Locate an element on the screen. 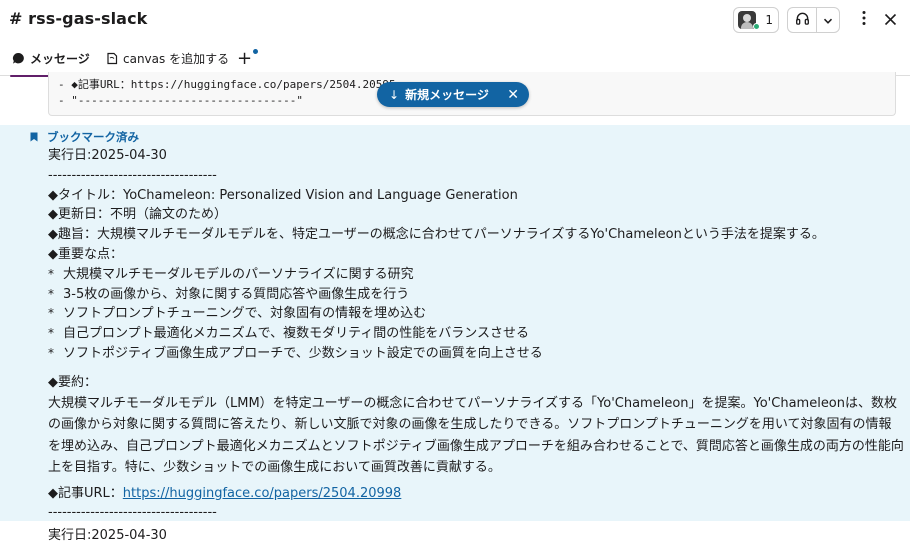 The height and width of the screenshot is (544, 910). tab-messages: メッセージ is located at coordinates (51, 58).